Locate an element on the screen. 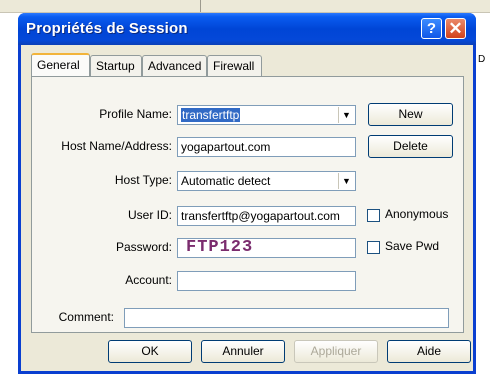  host-input: yogapartout.com is located at coordinates (266, 147).